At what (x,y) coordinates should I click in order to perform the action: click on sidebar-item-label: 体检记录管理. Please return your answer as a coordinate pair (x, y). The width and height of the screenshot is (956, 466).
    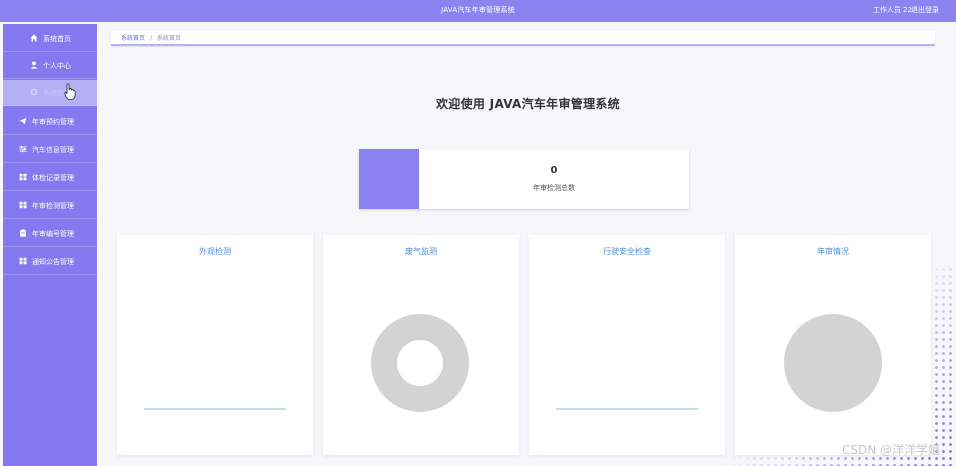
    Looking at the image, I should click on (53, 177).